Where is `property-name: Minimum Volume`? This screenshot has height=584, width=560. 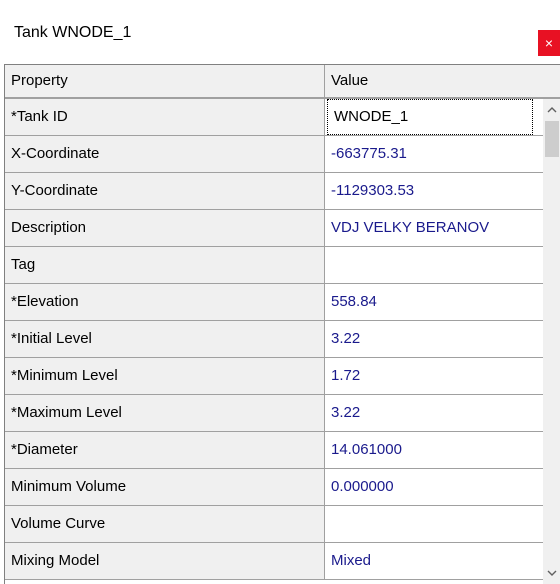 property-name: Minimum Volume is located at coordinates (165, 487).